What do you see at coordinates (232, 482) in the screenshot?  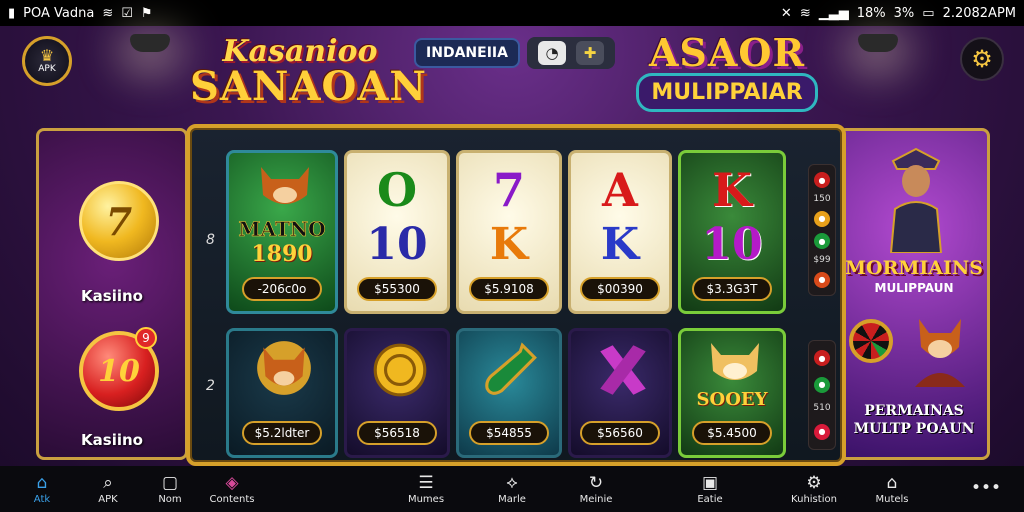 I see `grid-icon: ◈` at bounding box center [232, 482].